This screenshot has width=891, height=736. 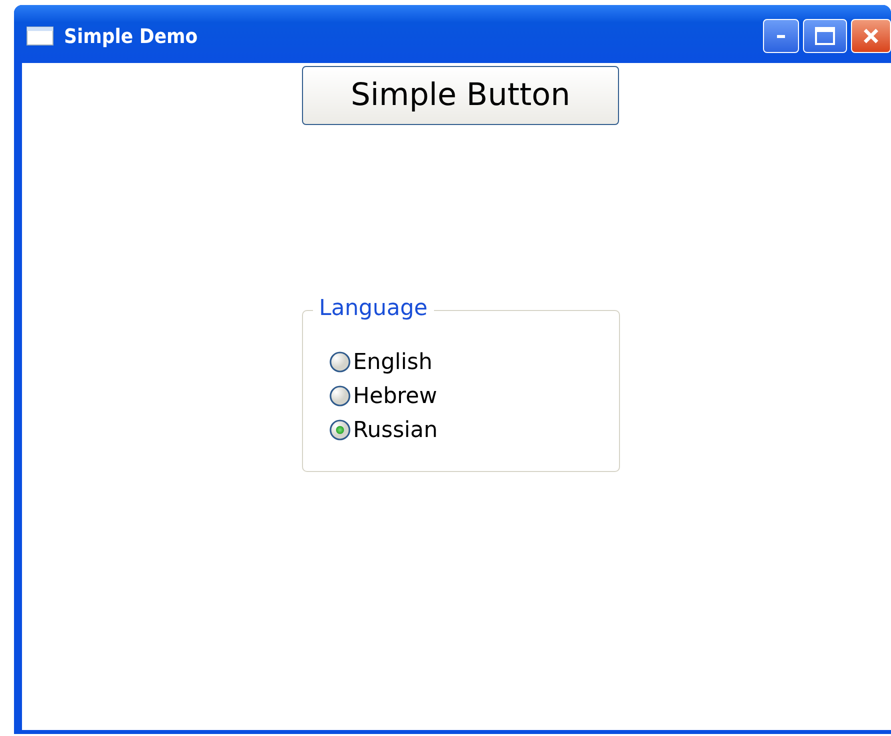 I want to click on maximize-icon, so click(x=825, y=36).